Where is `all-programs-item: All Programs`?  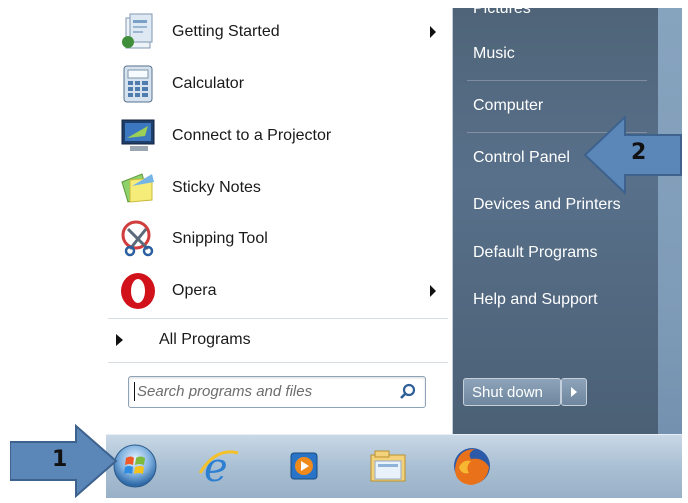
all-programs-item: All Programs is located at coordinates (276, 340).